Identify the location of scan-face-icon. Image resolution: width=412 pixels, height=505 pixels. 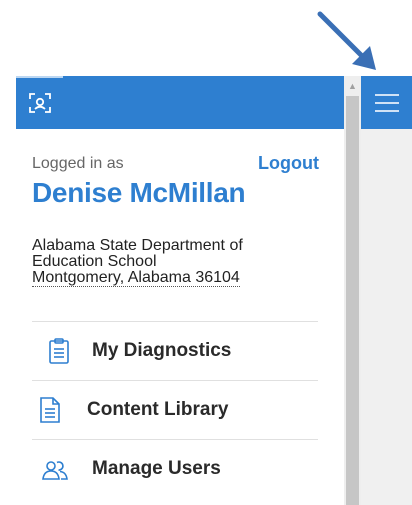
(40, 103).